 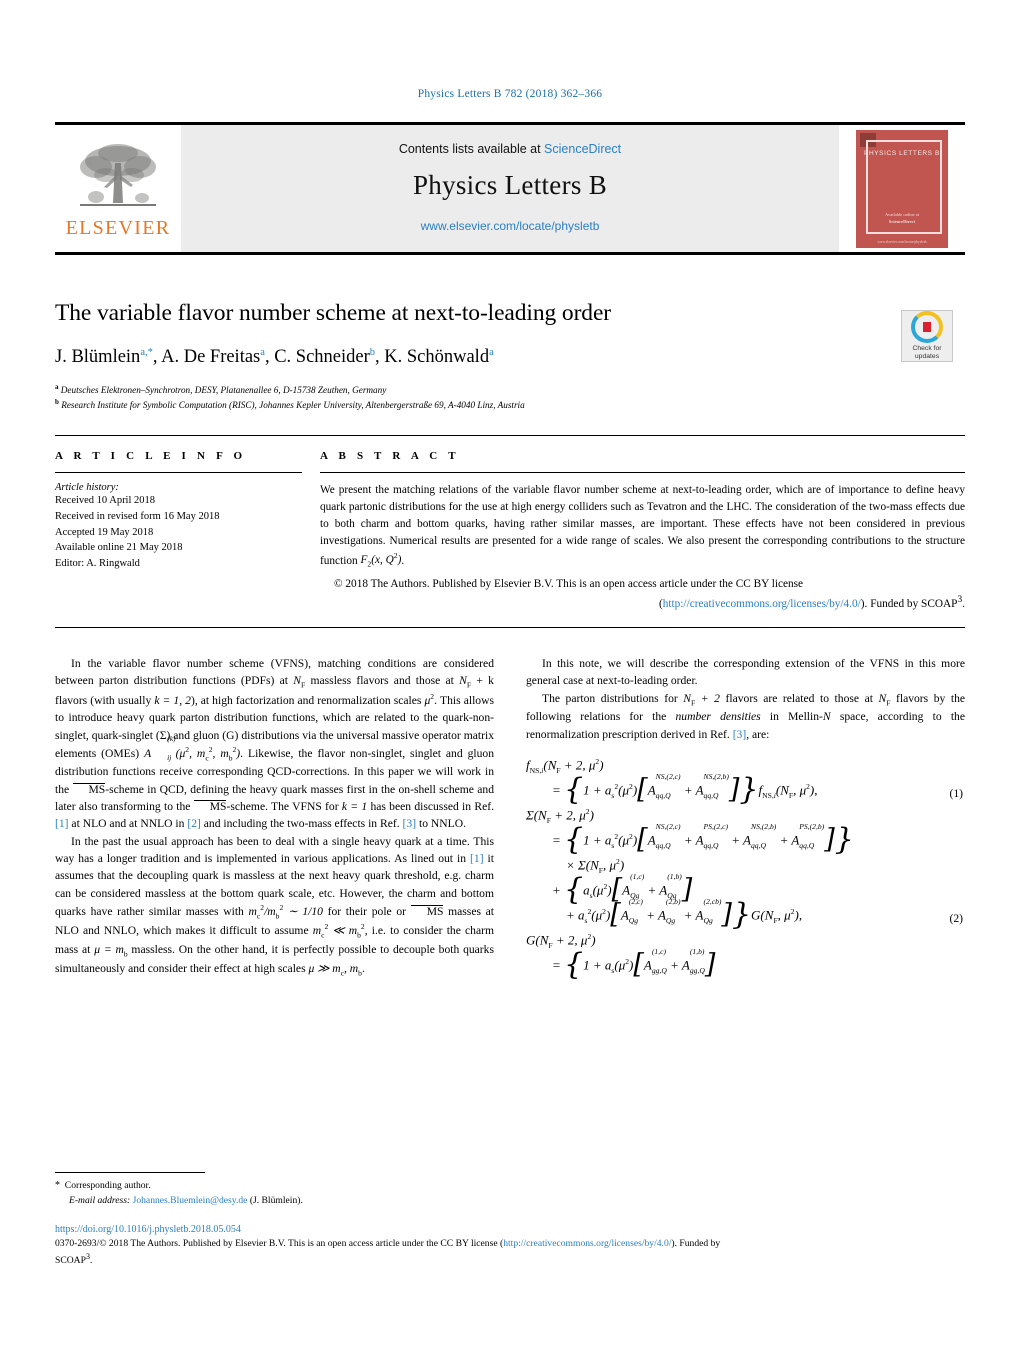 I want to click on contents-prefix: Contents lists available at, so click(x=471, y=149).